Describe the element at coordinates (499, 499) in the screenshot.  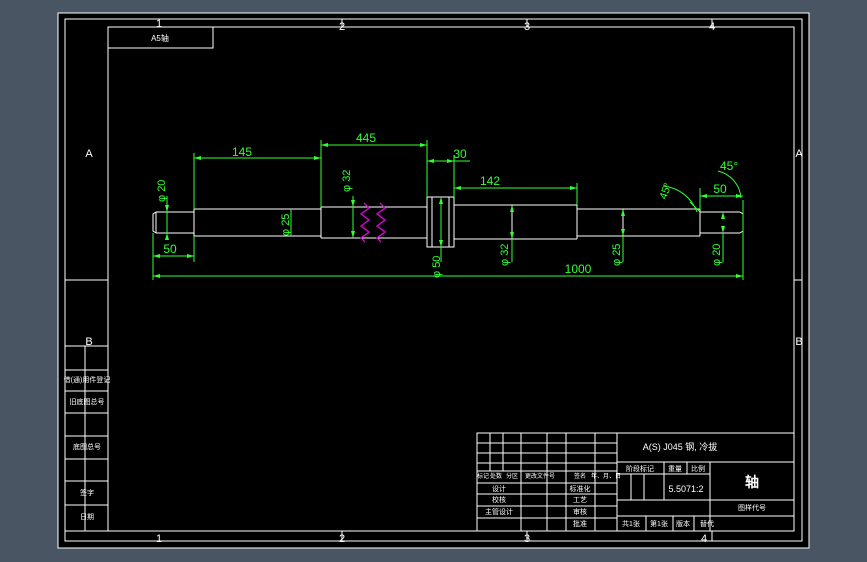
I see `row-left-2: 校核` at that location.